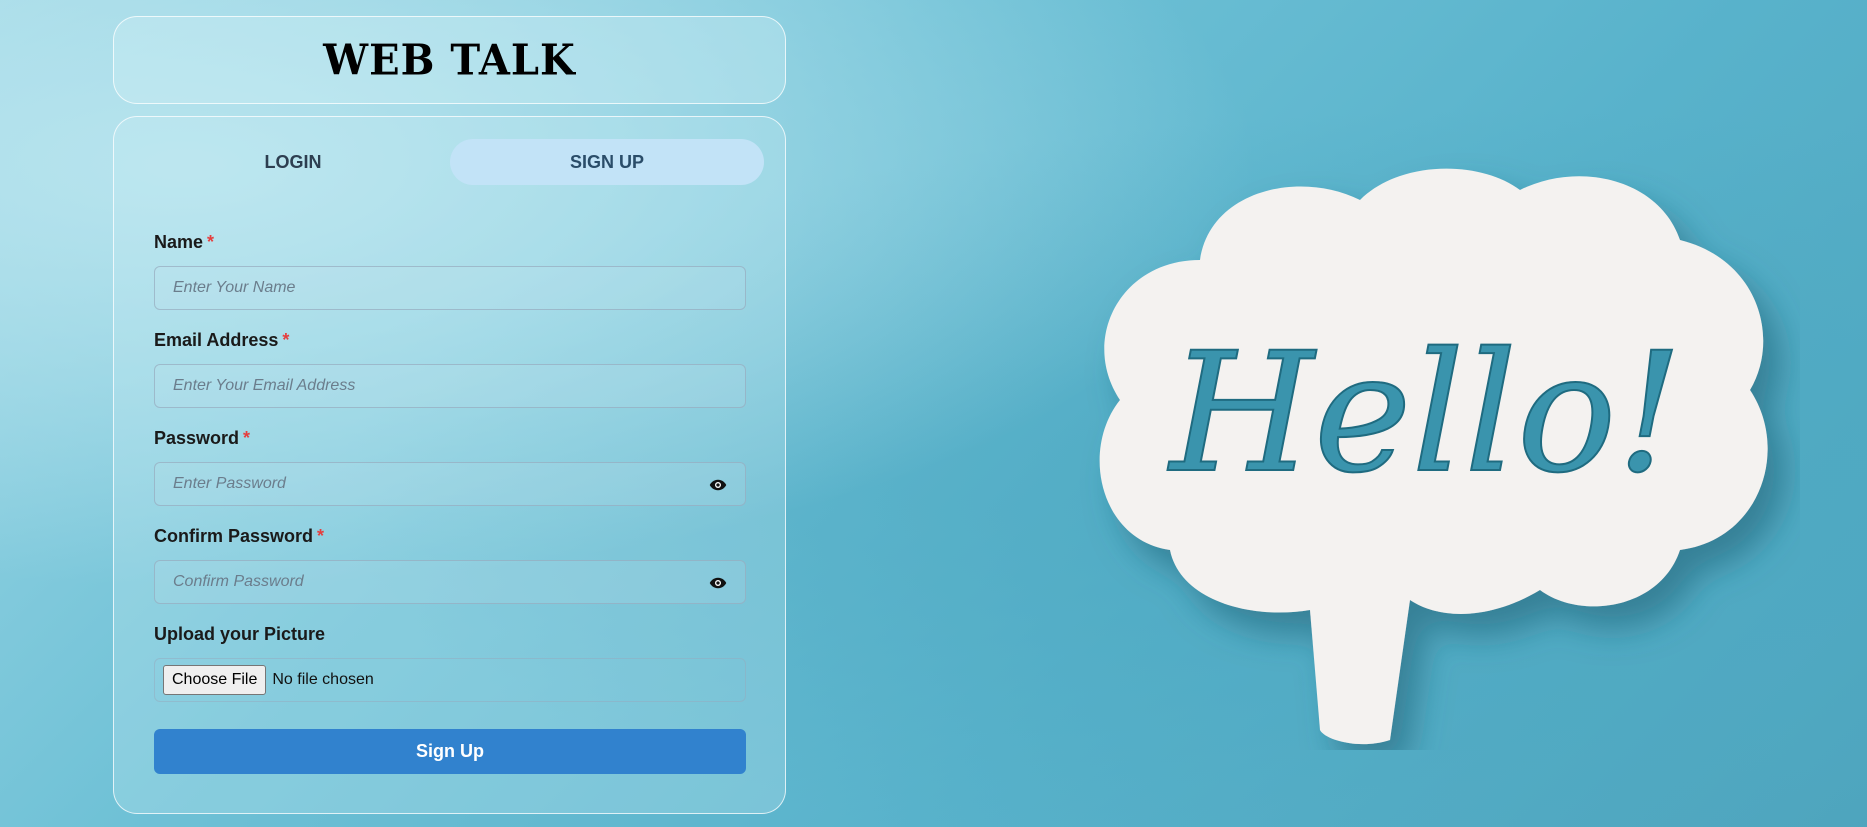 The image size is (1867, 827). What do you see at coordinates (293, 162) in the screenshot?
I see `tab-login: LOGIN` at bounding box center [293, 162].